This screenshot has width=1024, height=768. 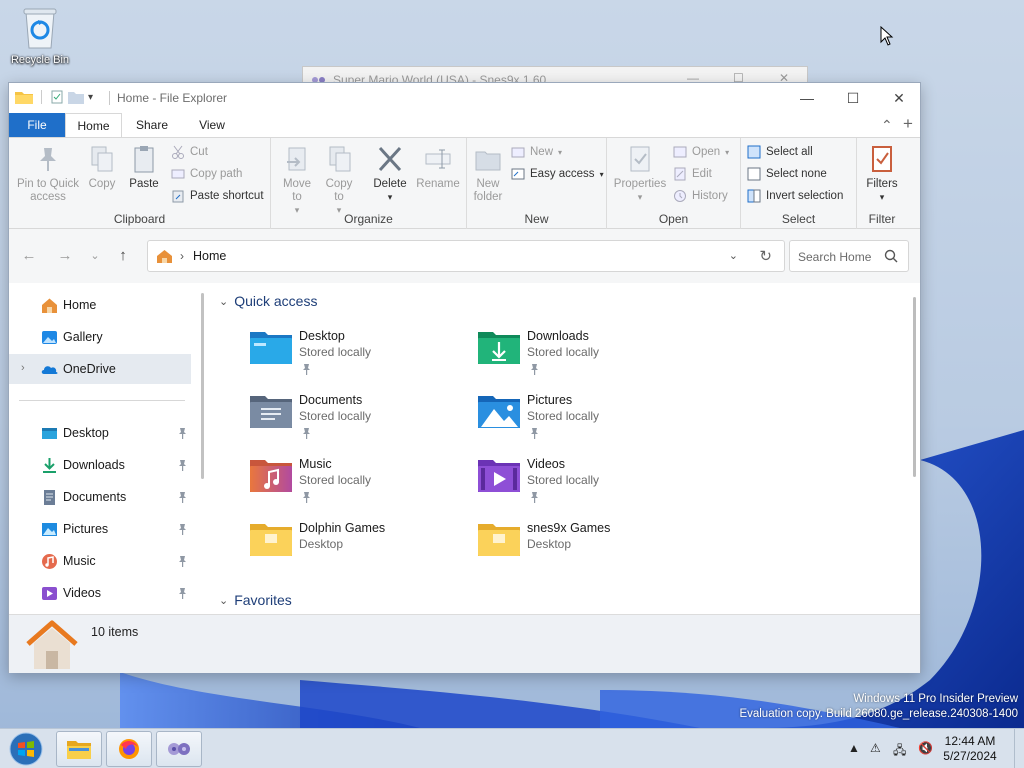 What do you see at coordinates (557, 174) in the screenshot?
I see `easy-access-button: Easy access ▾` at bounding box center [557, 174].